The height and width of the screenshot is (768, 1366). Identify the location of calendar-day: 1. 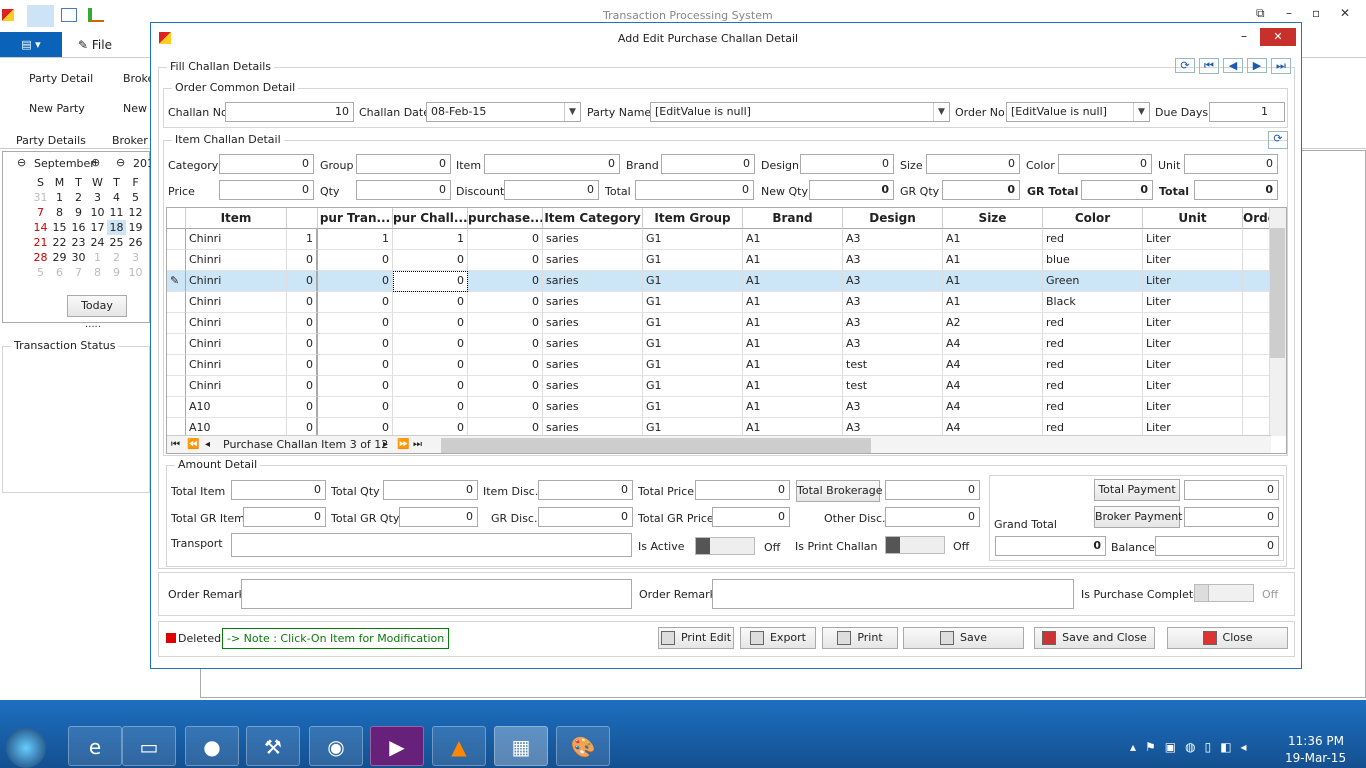
(59, 197).